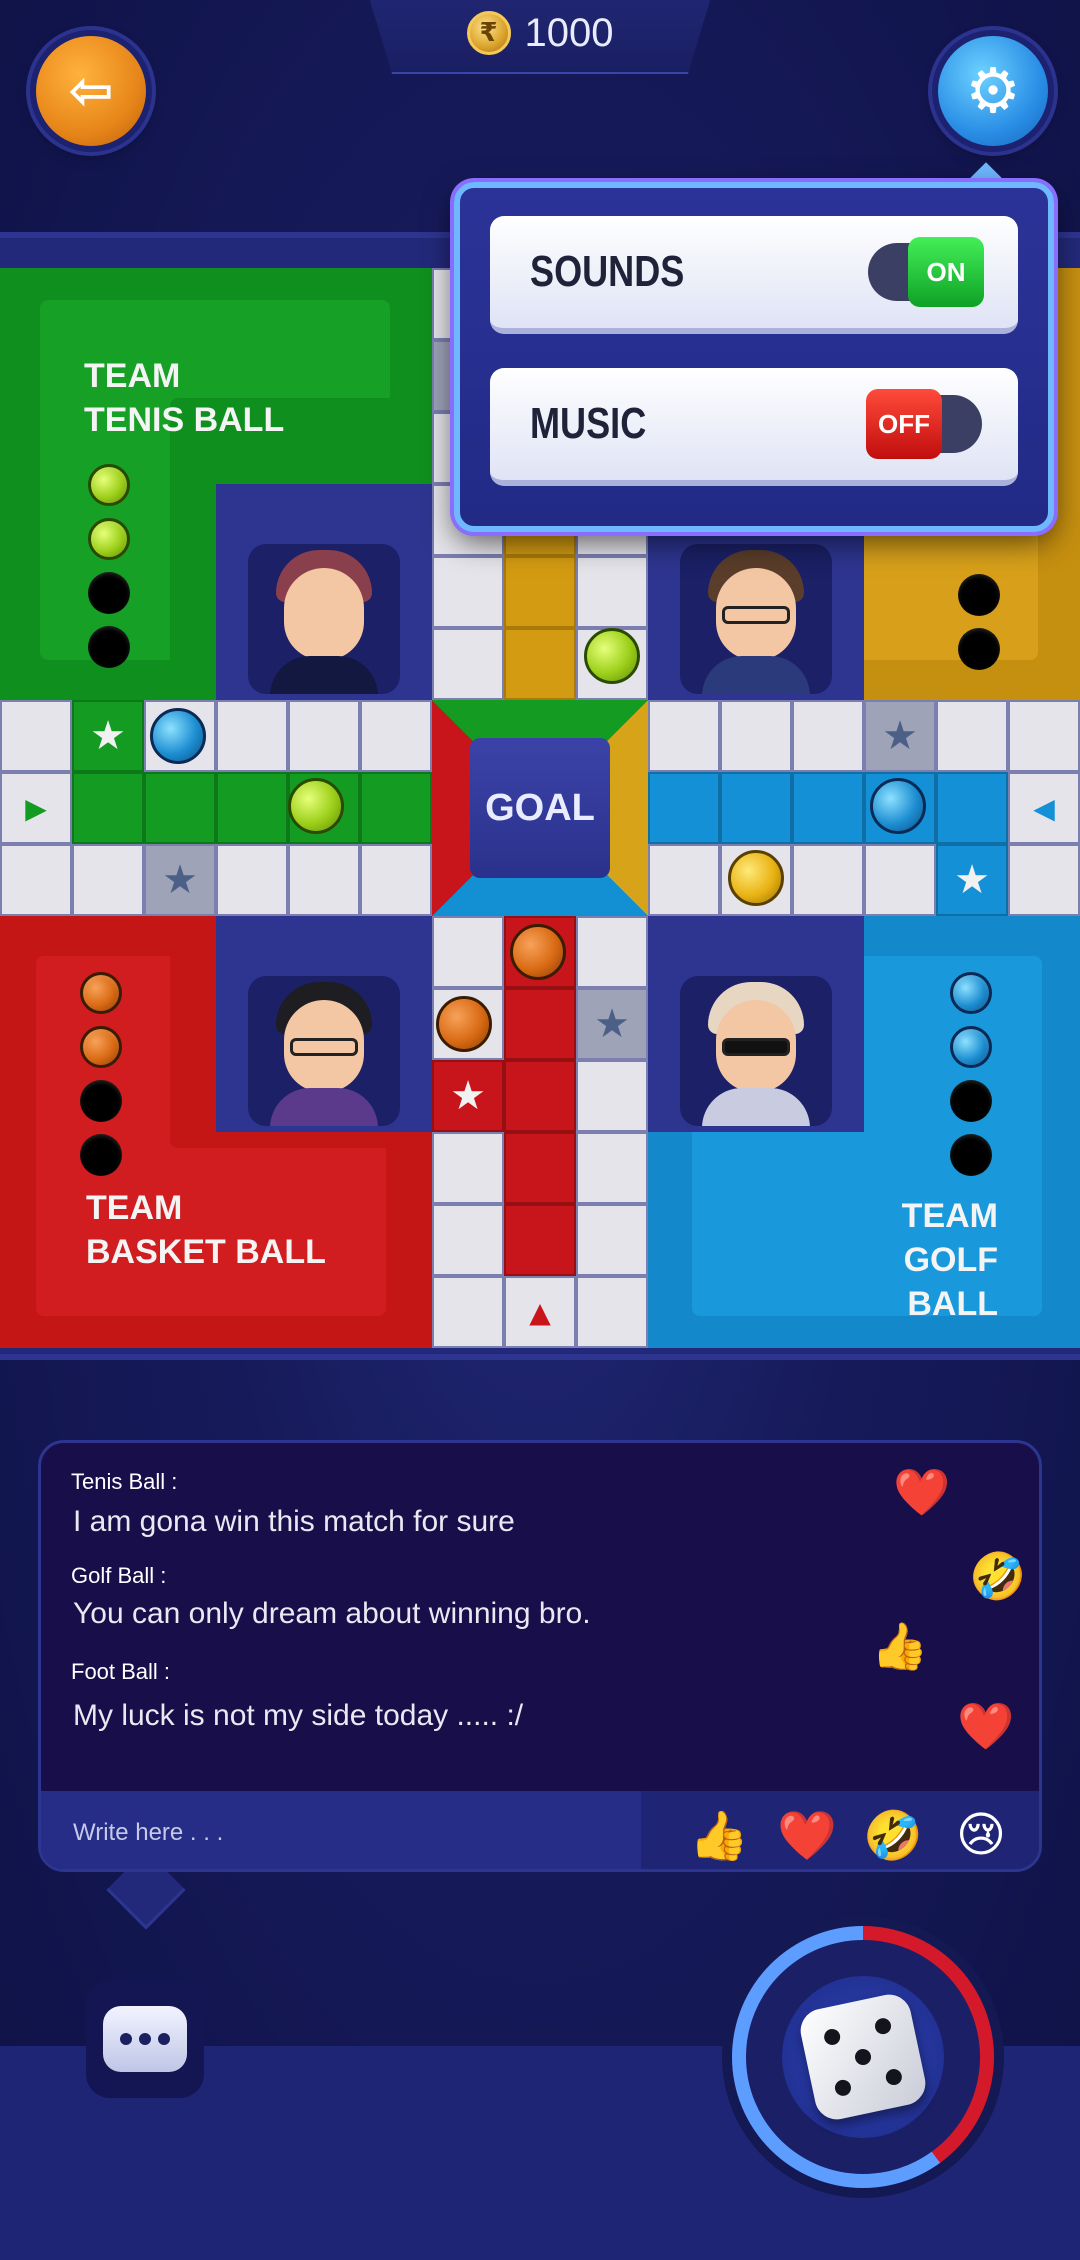 The image size is (1080, 2260). I want to click on sounds-toggle: ON, so click(926, 272).